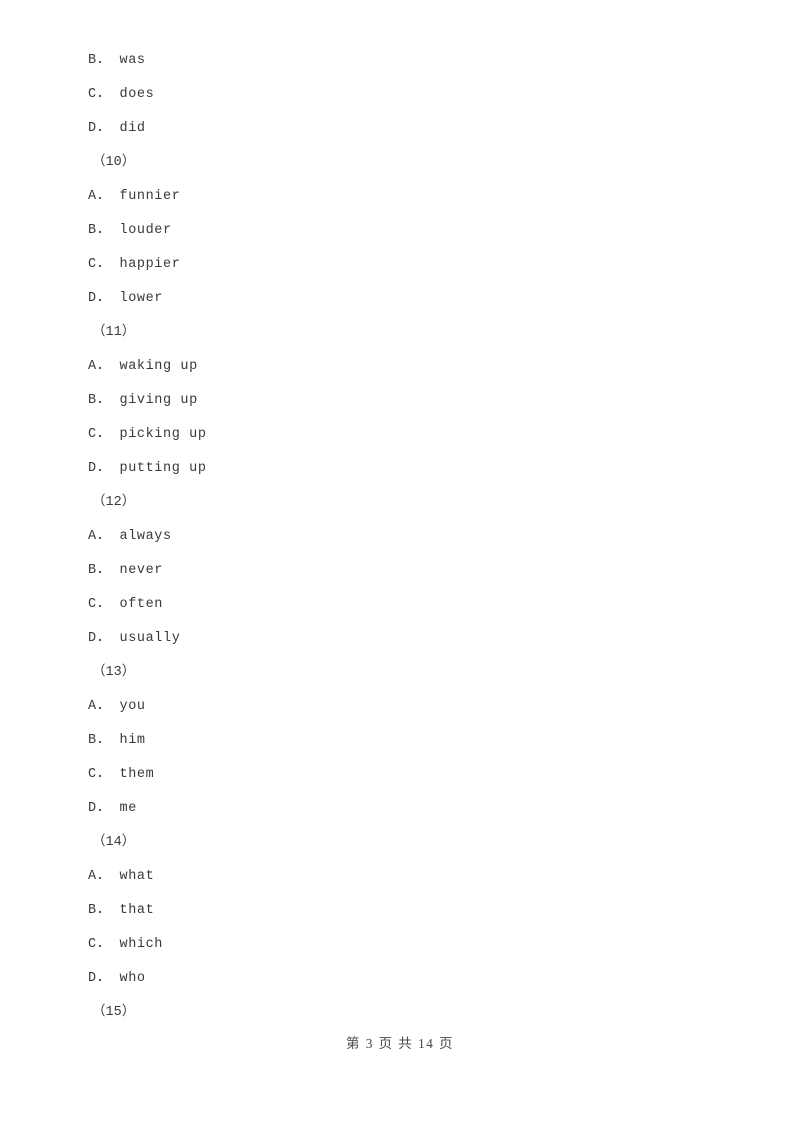 The width and height of the screenshot is (800, 1132). What do you see at coordinates (126, 604) in the screenshot?
I see `answer-option: C． often` at bounding box center [126, 604].